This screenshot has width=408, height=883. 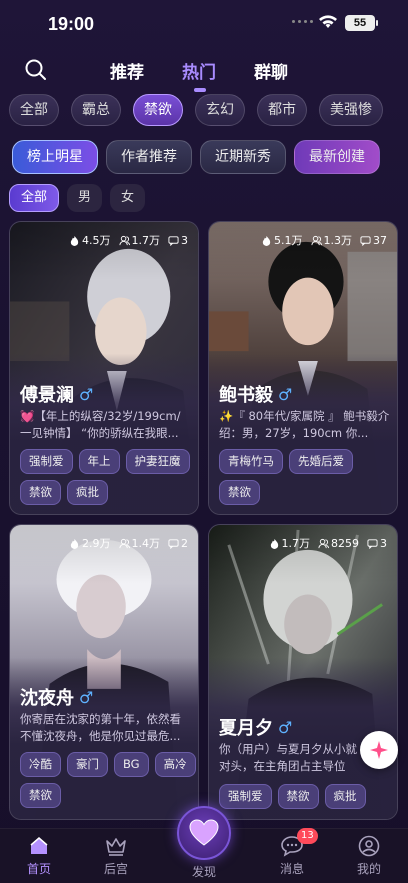 I want to click on tag: 冷酷, so click(x=40, y=764).